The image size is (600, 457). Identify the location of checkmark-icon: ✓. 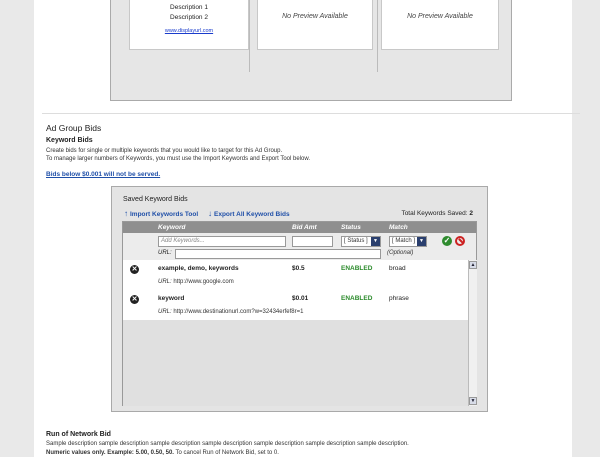
(447, 241).